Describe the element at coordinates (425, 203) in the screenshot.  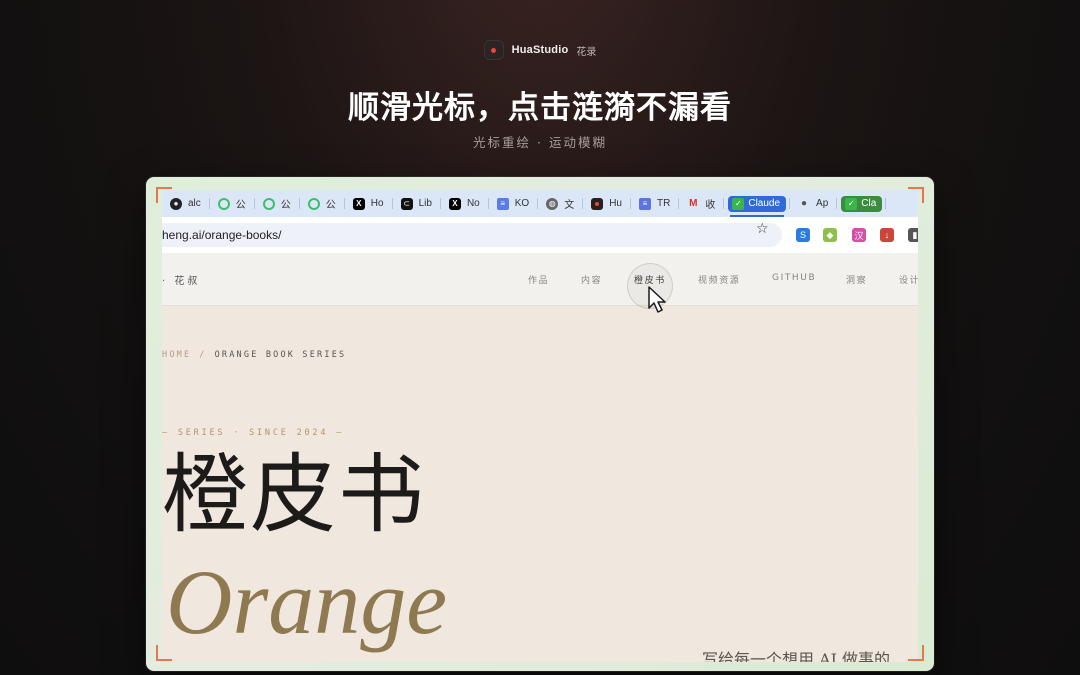
I see `tab-label: Lib` at that location.